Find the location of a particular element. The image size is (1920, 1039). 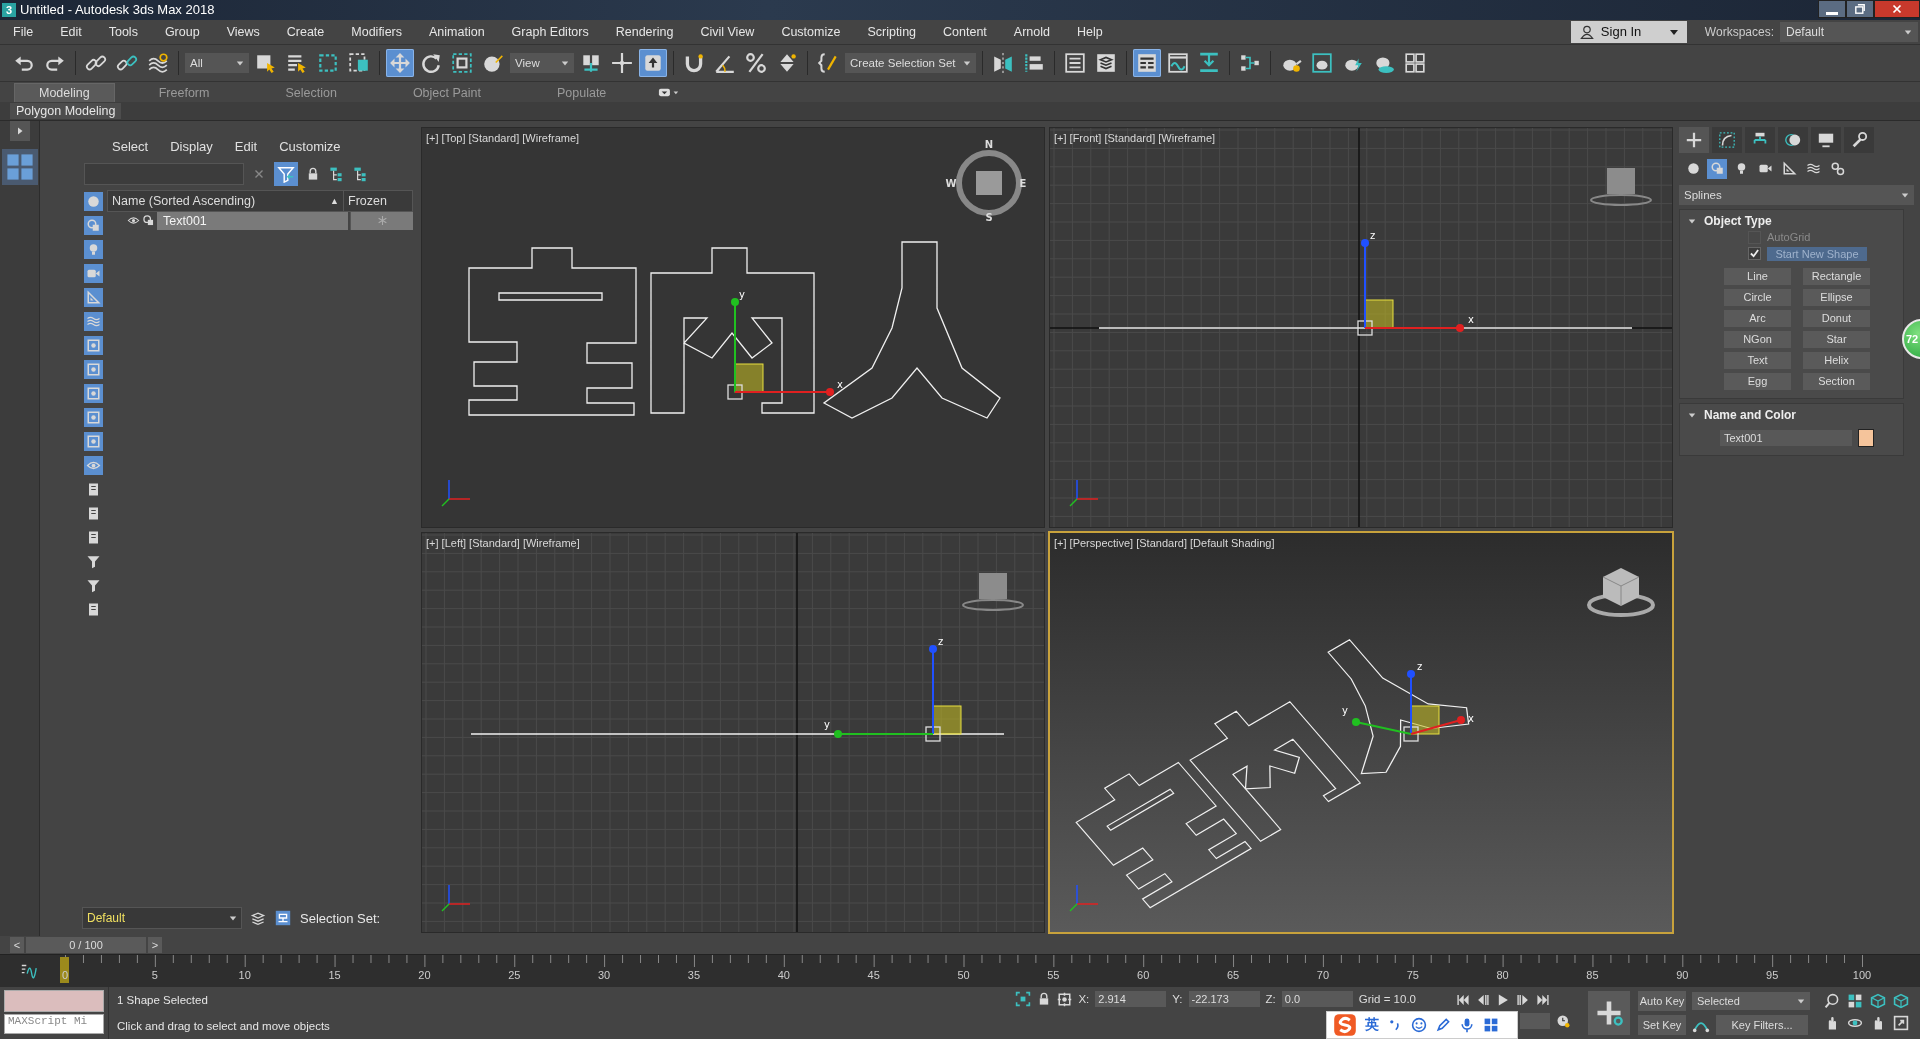

y-field: -22.173 is located at coordinates (1224, 999).